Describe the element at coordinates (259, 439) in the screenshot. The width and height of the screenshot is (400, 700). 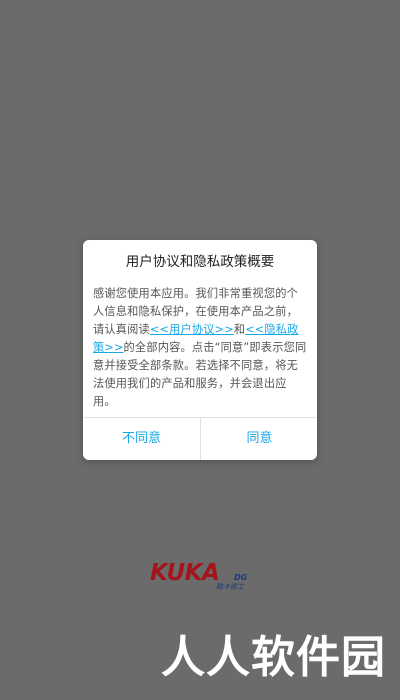
I see `agree-button: 同意` at that location.